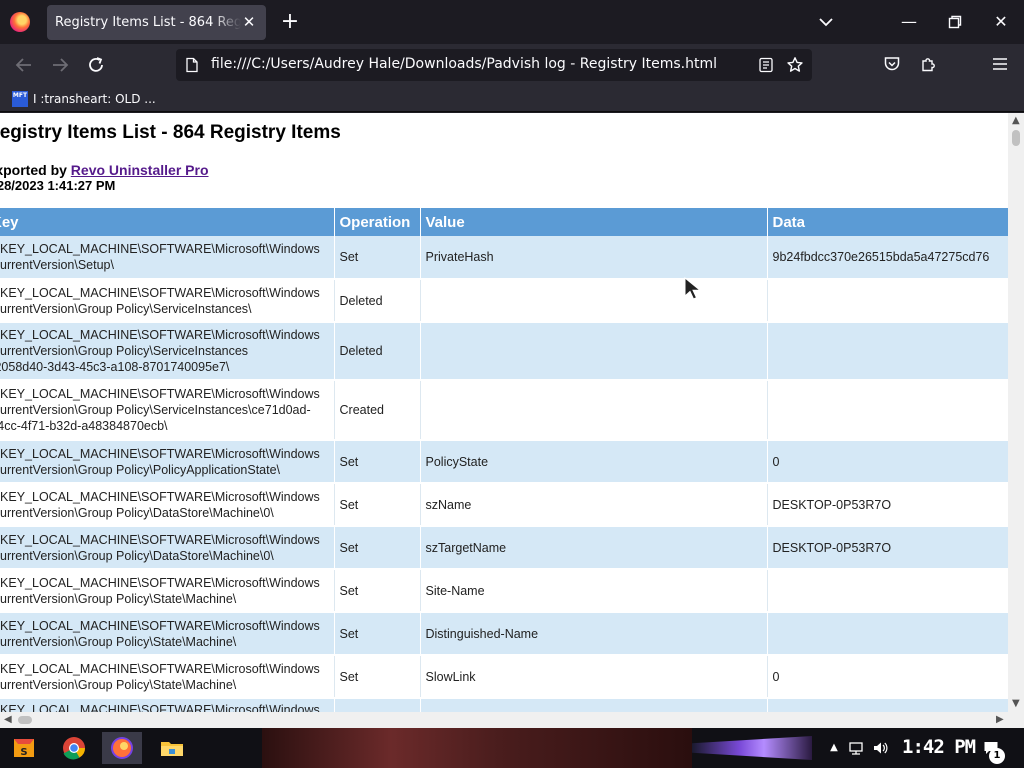 This screenshot has height=768, width=1024. What do you see at coordinates (24, 65) in the screenshot?
I see `back-arrow-icon` at bounding box center [24, 65].